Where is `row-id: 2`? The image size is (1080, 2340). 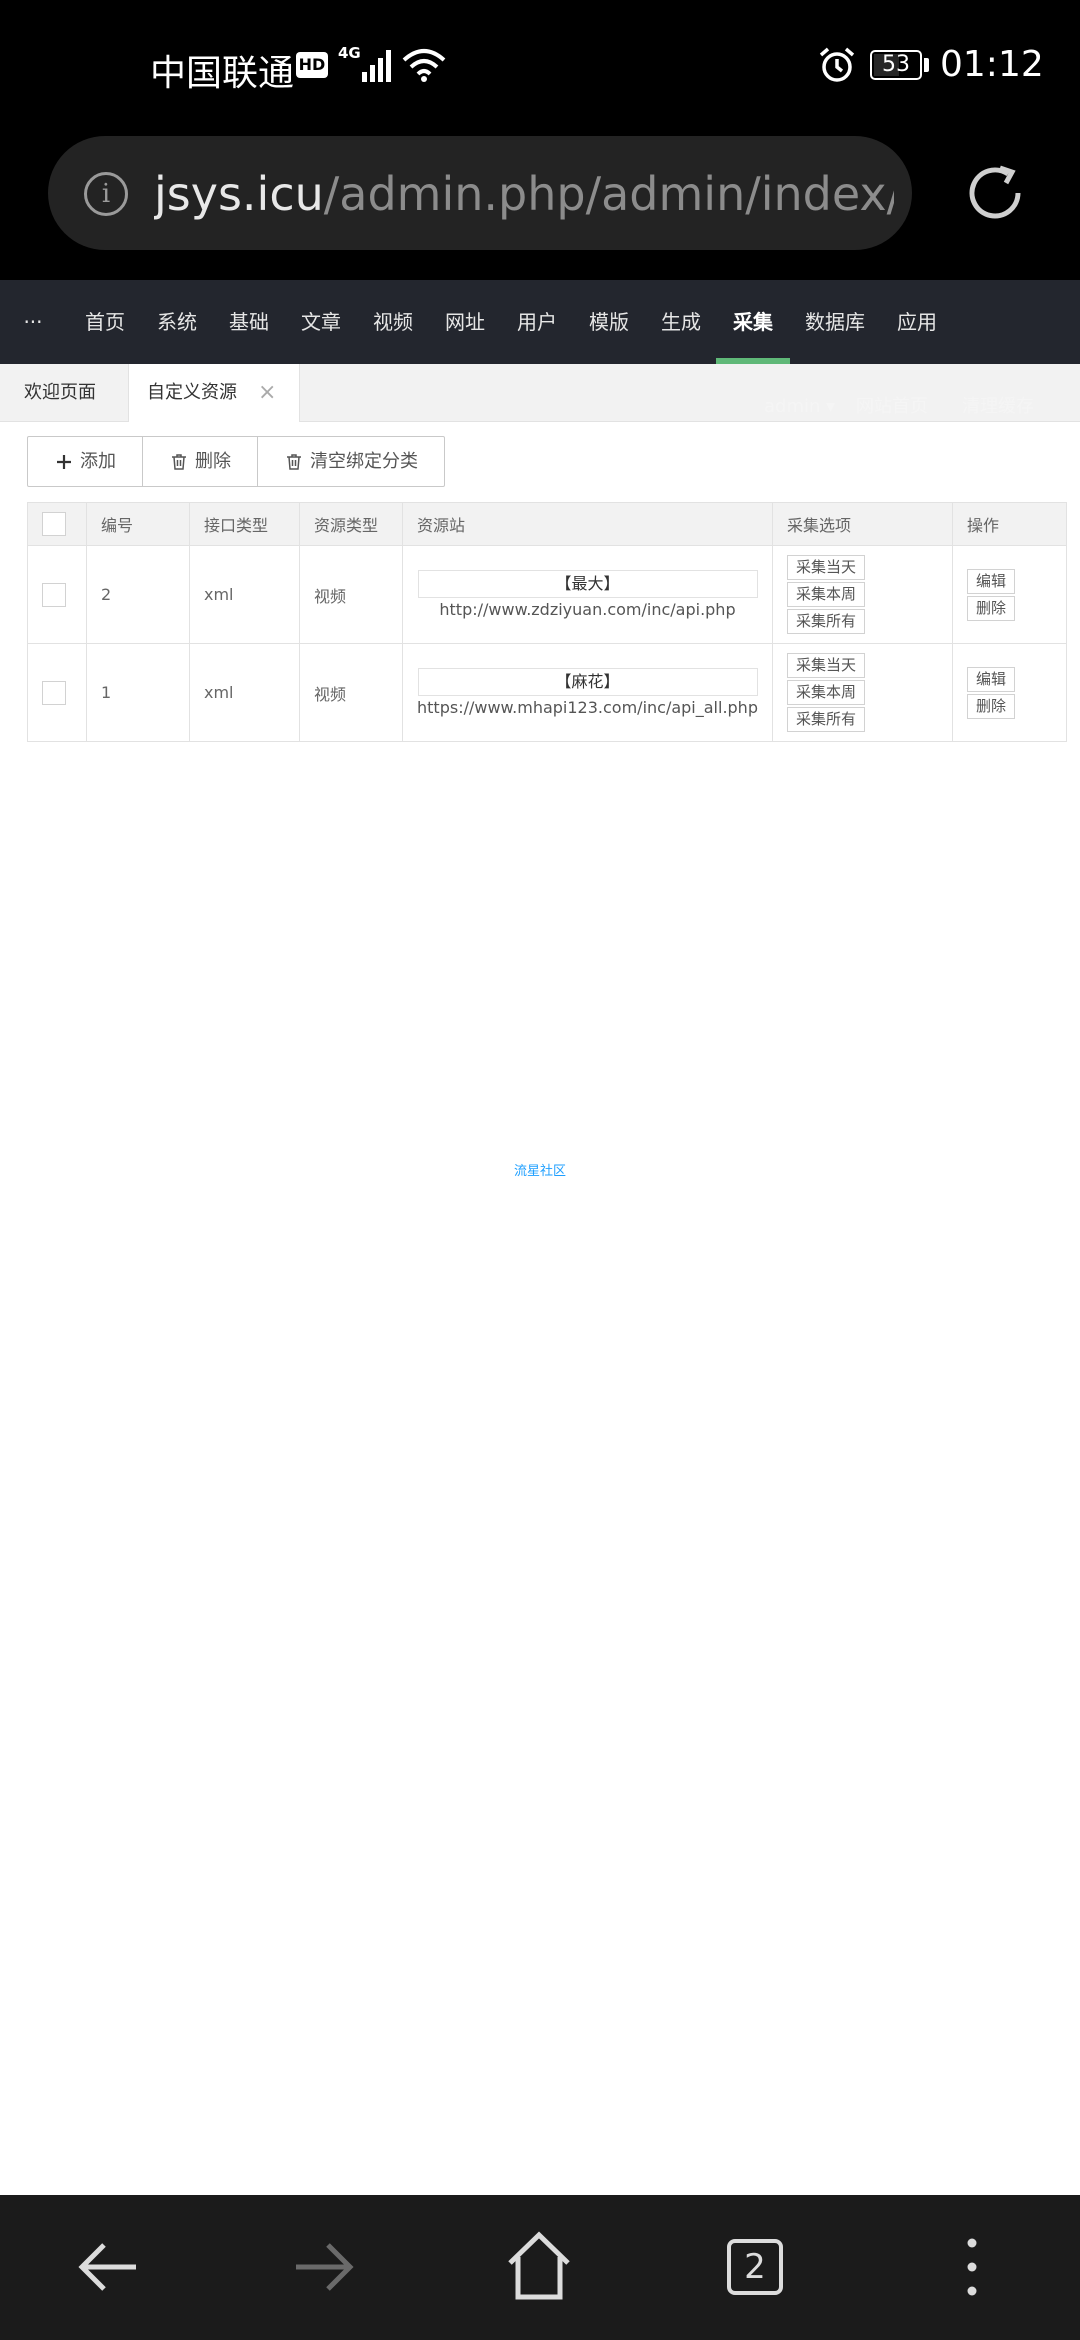 row-id: 2 is located at coordinates (138, 594).